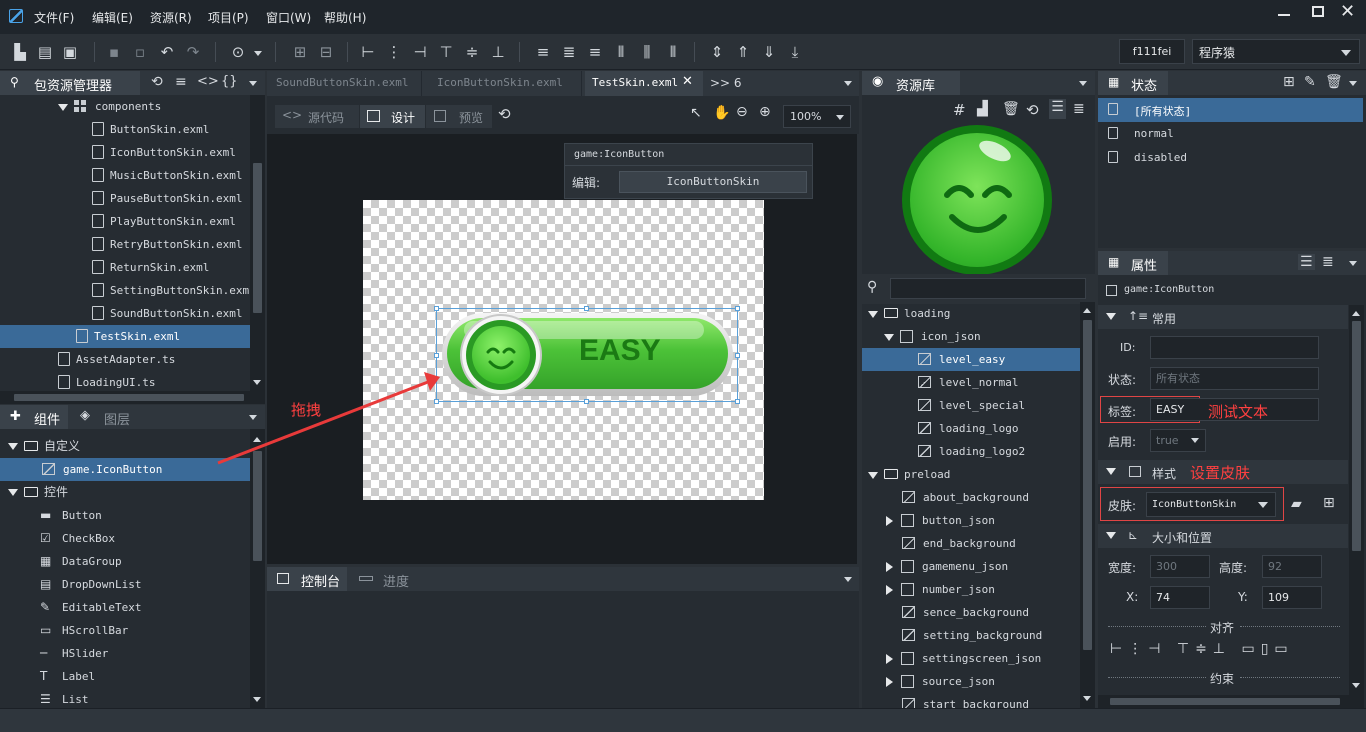  What do you see at coordinates (125, 538) in the screenshot?
I see `component-item: ☑ CheckBox` at bounding box center [125, 538].